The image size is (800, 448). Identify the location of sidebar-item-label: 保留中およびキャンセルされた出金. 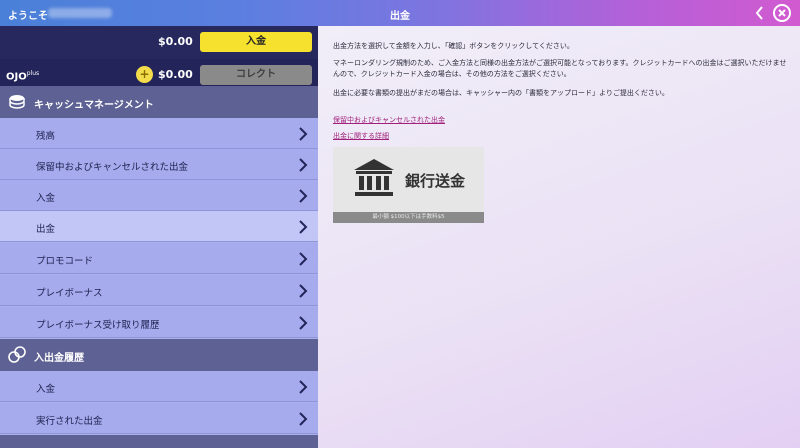
(112, 167).